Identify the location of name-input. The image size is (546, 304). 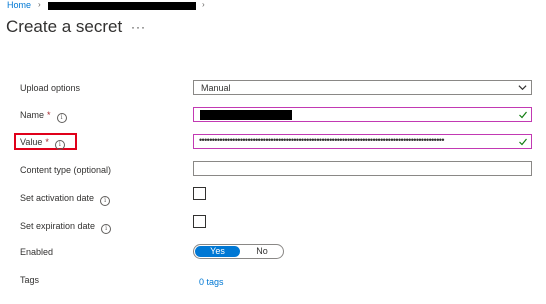
(362, 114).